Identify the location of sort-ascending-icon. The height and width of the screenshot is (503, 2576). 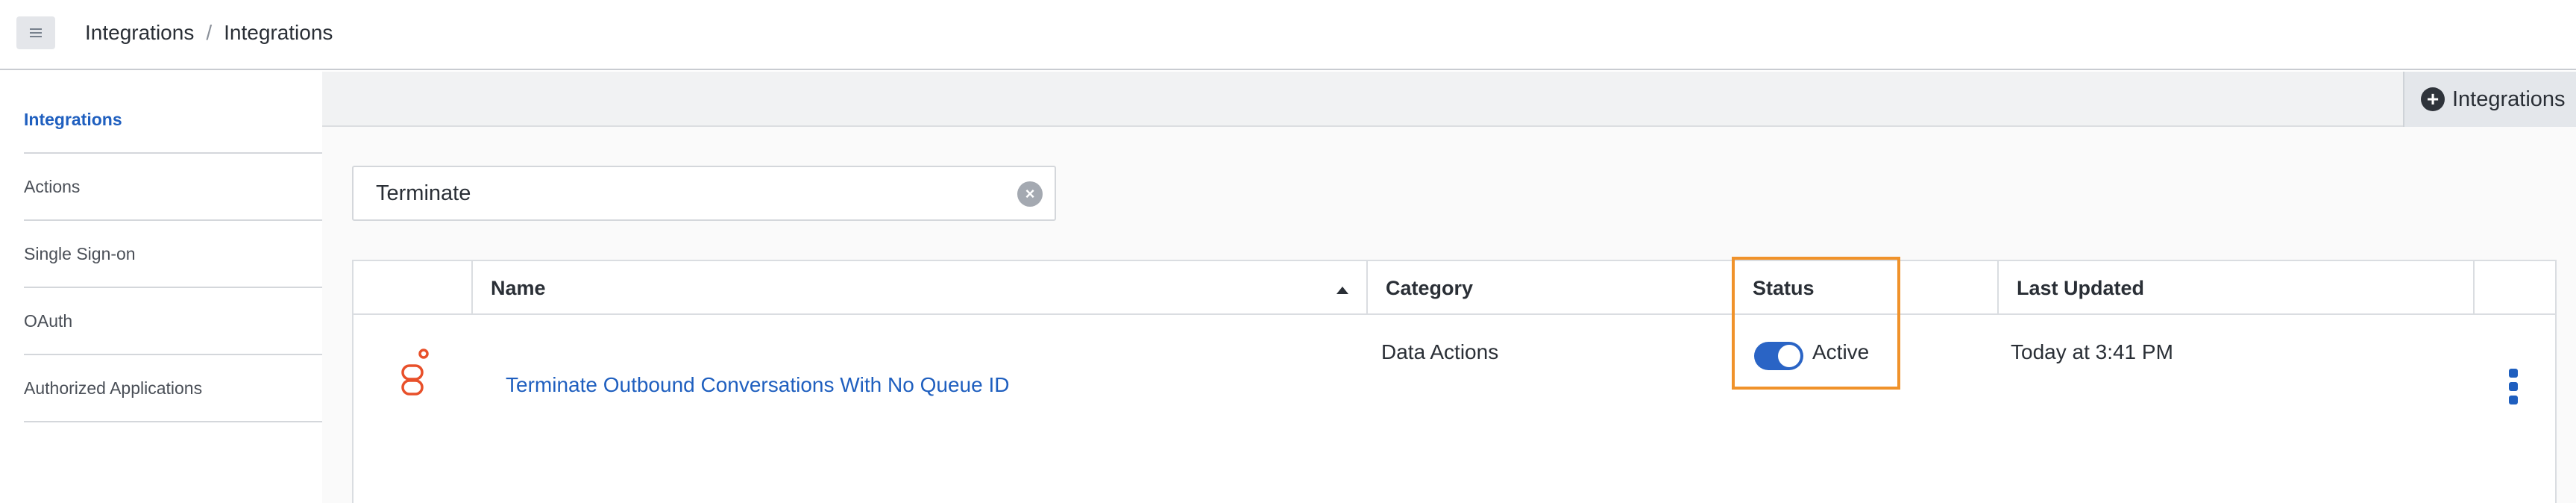
(1342, 290).